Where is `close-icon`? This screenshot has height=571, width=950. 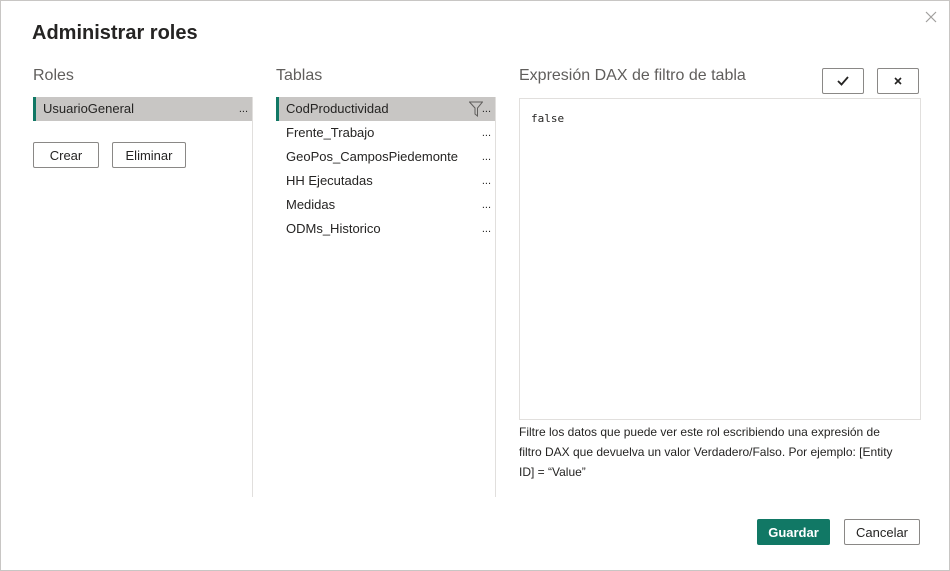 close-icon is located at coordinates (931, 17).